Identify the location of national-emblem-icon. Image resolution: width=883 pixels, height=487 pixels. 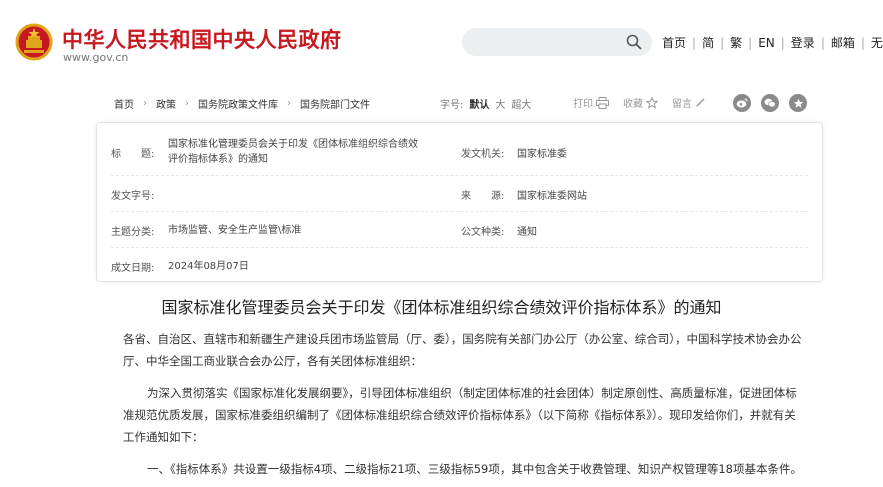
(34, 42).